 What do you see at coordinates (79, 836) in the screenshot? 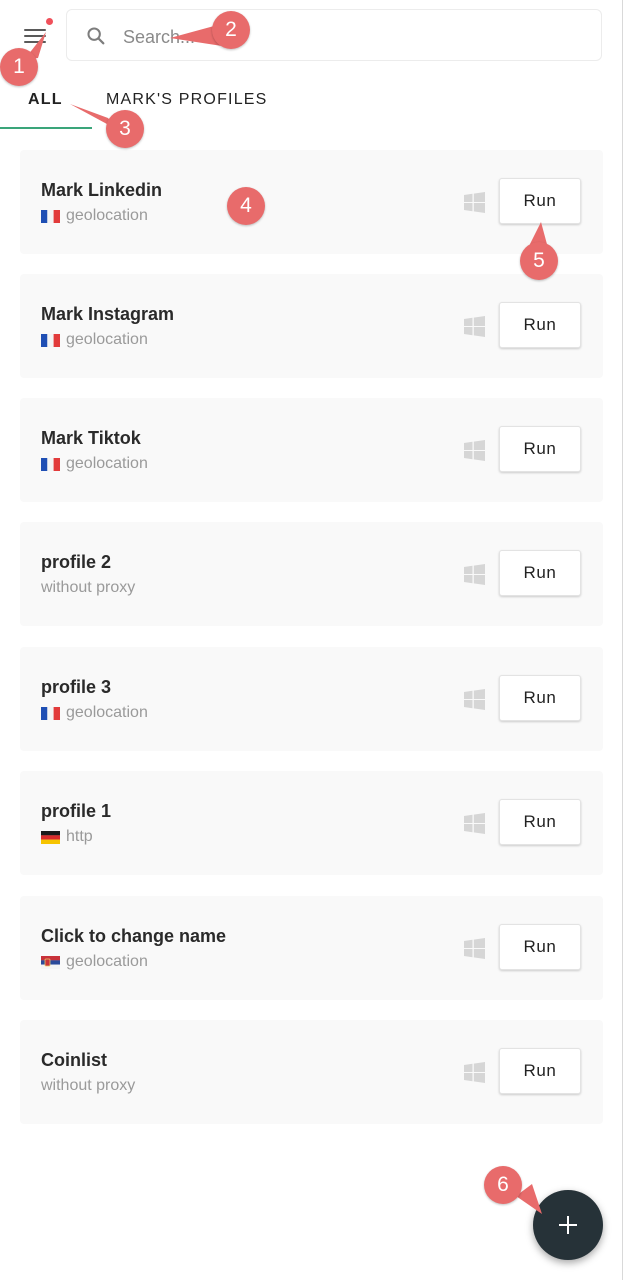
I see `proxy-label: http` at bounding box center [79, 836].